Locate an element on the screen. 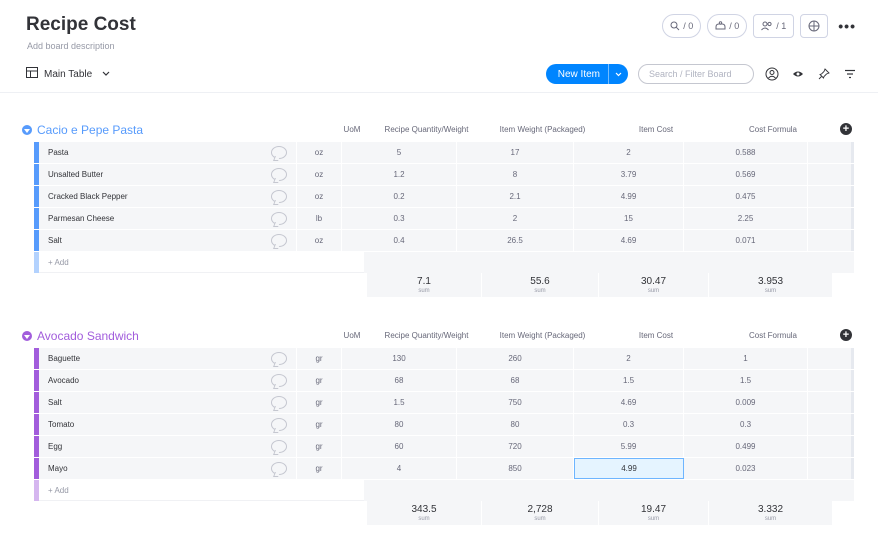 The image size is (878, 543). qty-cell: 4 is located at coordinates (399, 468).